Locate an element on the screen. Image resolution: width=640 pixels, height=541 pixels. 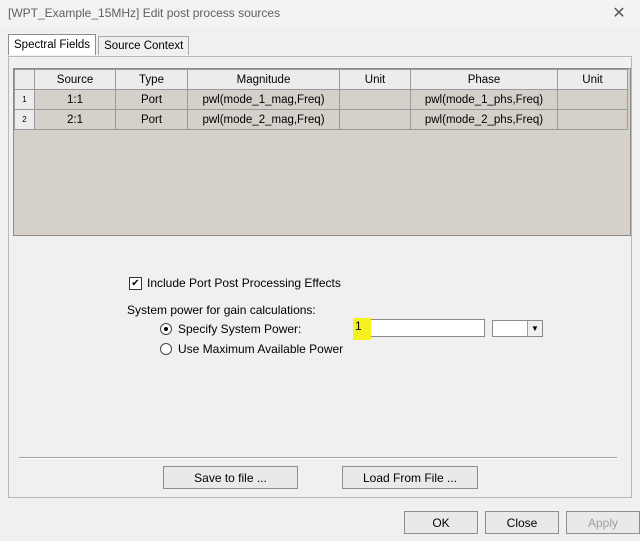
separator is located at coordinates (318, 458).